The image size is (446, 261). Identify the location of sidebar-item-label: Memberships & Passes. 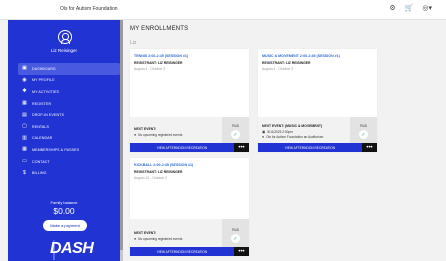
(56, 149).